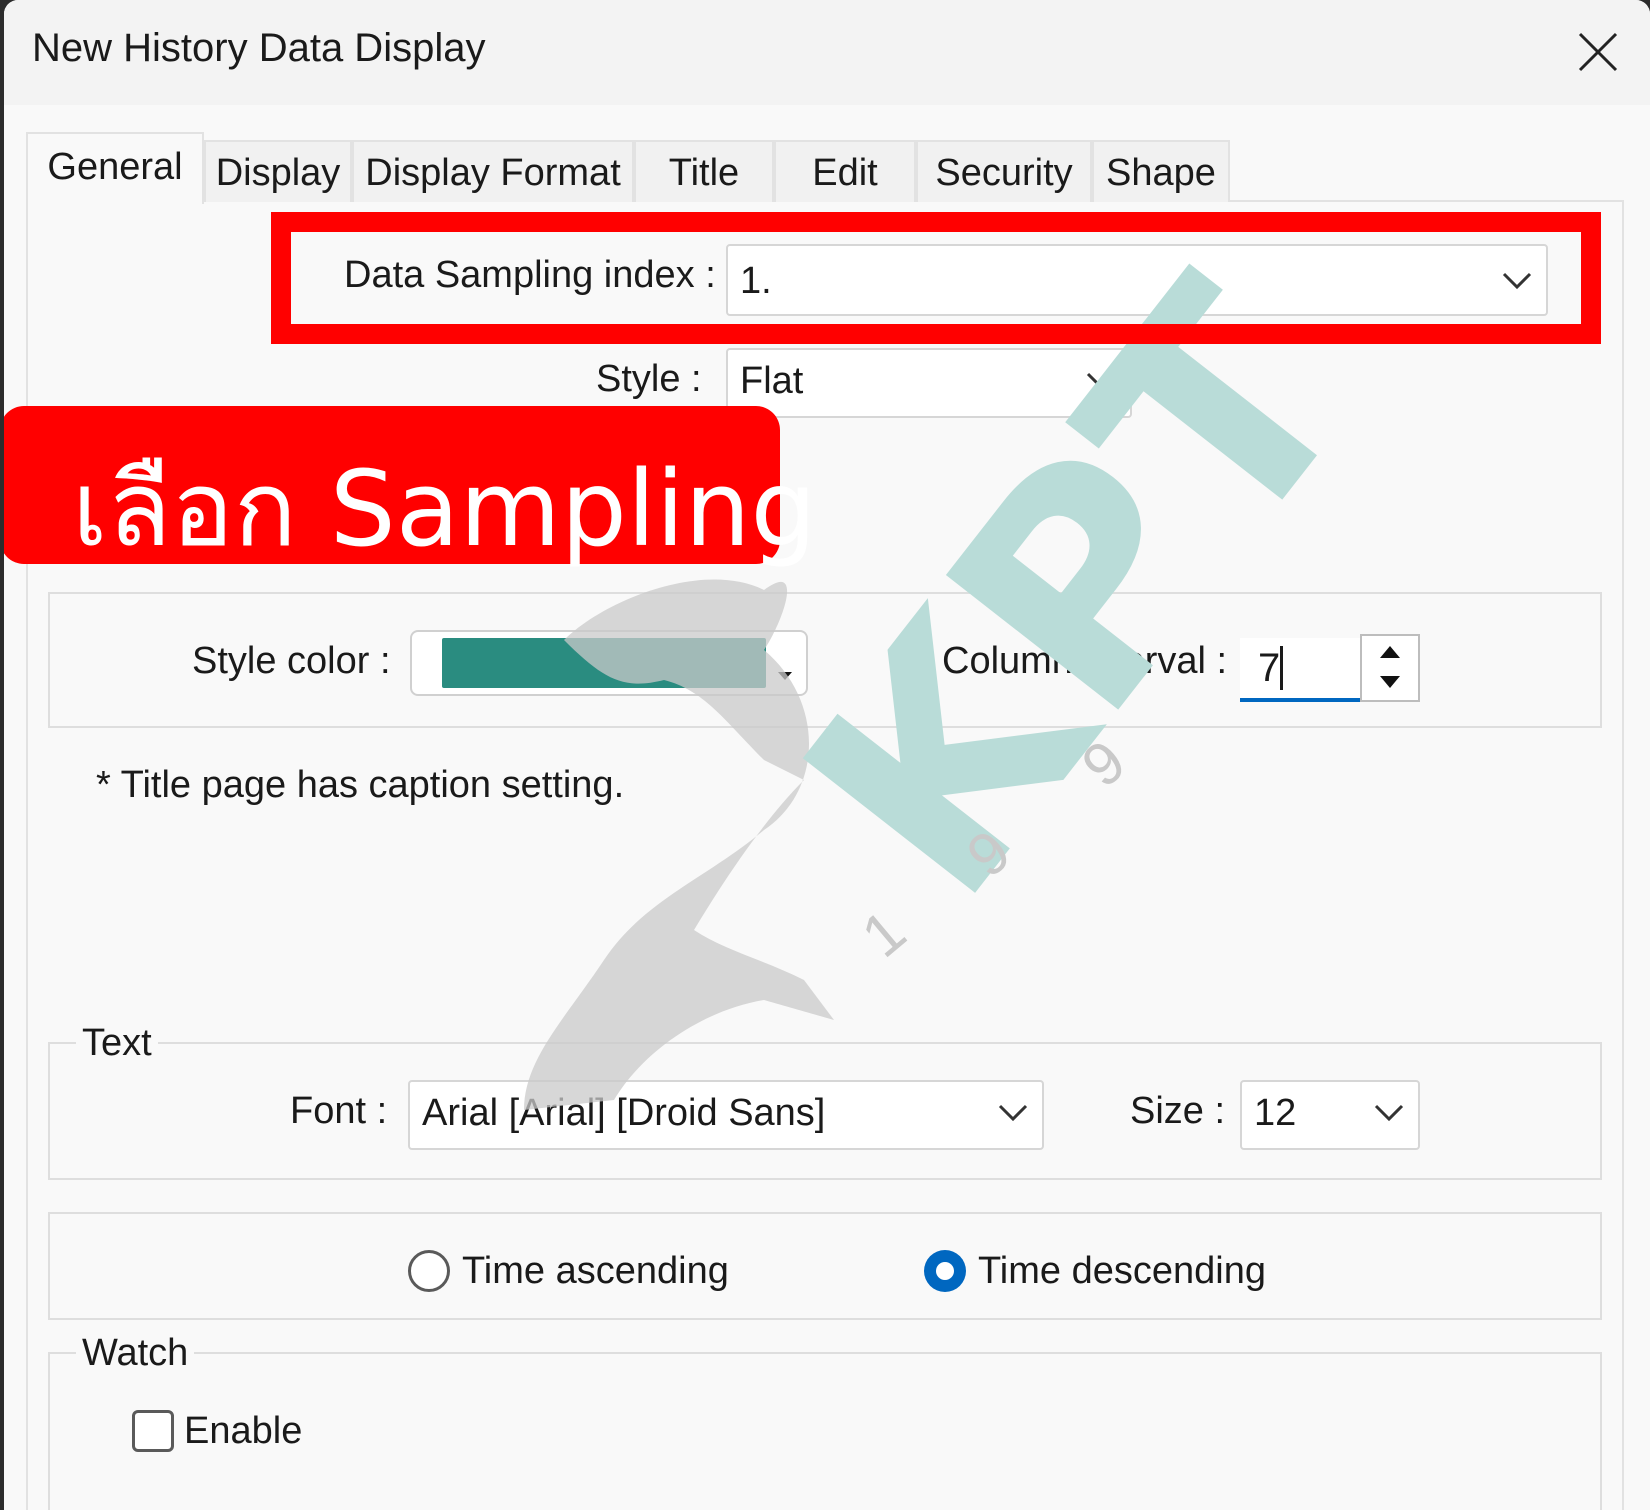 The width and height of the screenshot is (1650, 1510). What do you see at coordinates (845, 171) in the screenshot?
I see `tab-edit: Edit` at bounding box center [845, 171].